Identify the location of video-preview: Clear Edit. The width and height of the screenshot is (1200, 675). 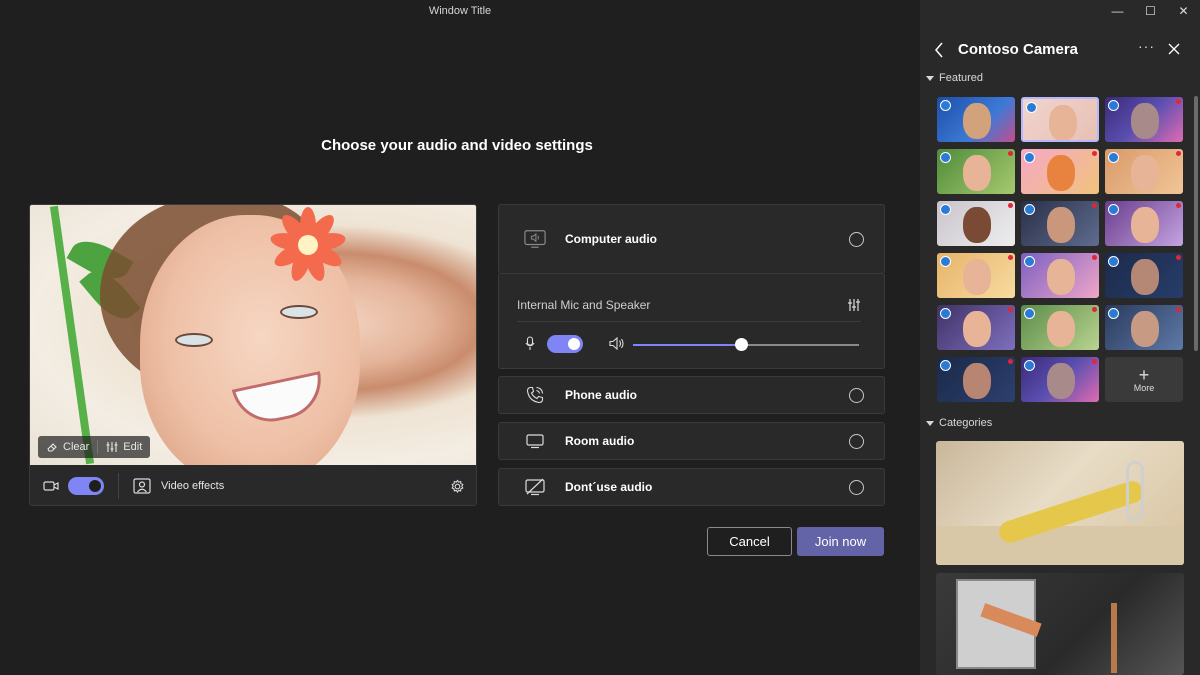
(253, 335).